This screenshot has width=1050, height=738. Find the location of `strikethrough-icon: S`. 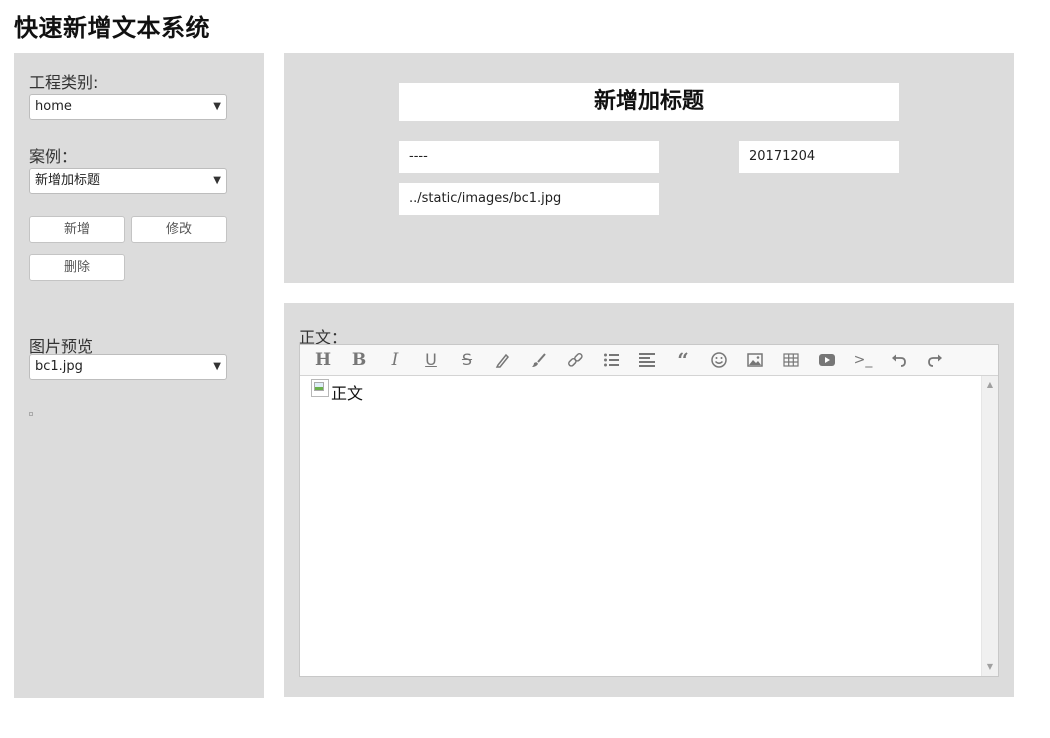

strikethrough-icon: S is located at coordinates (467, 360).